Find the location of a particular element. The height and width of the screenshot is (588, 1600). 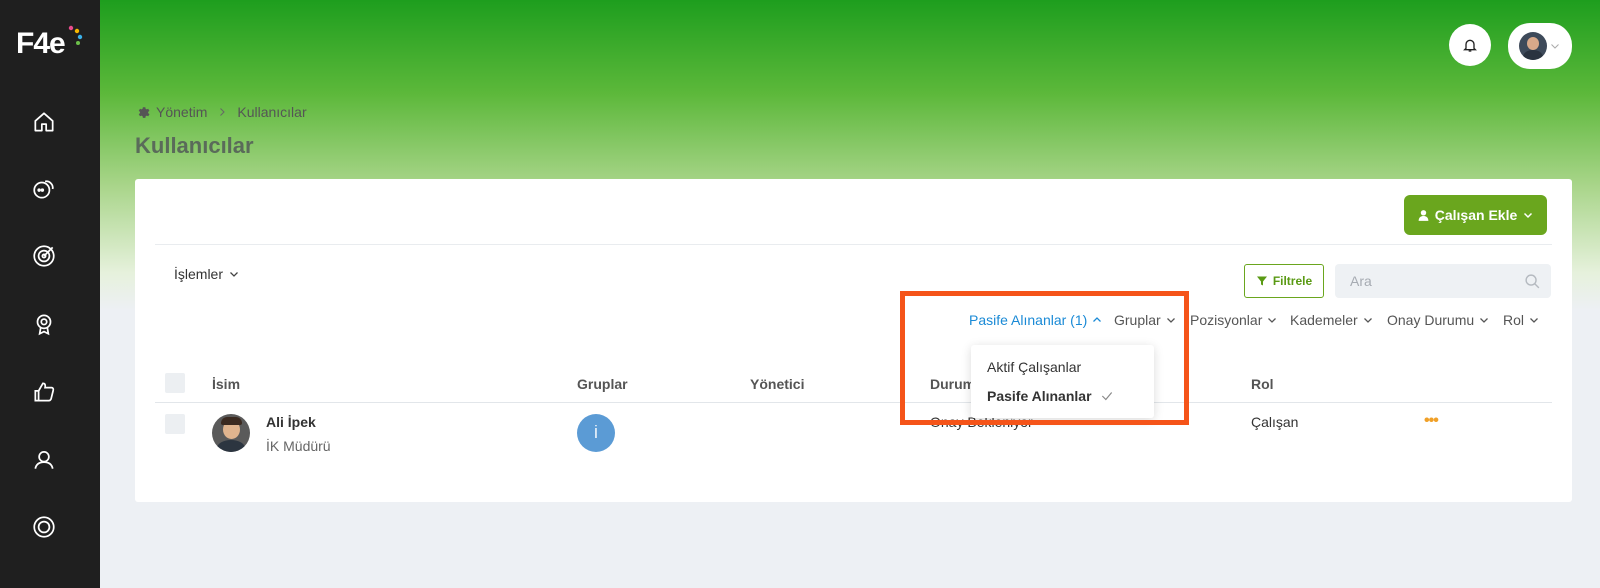

search-input is located at coordinates (1425, 281).